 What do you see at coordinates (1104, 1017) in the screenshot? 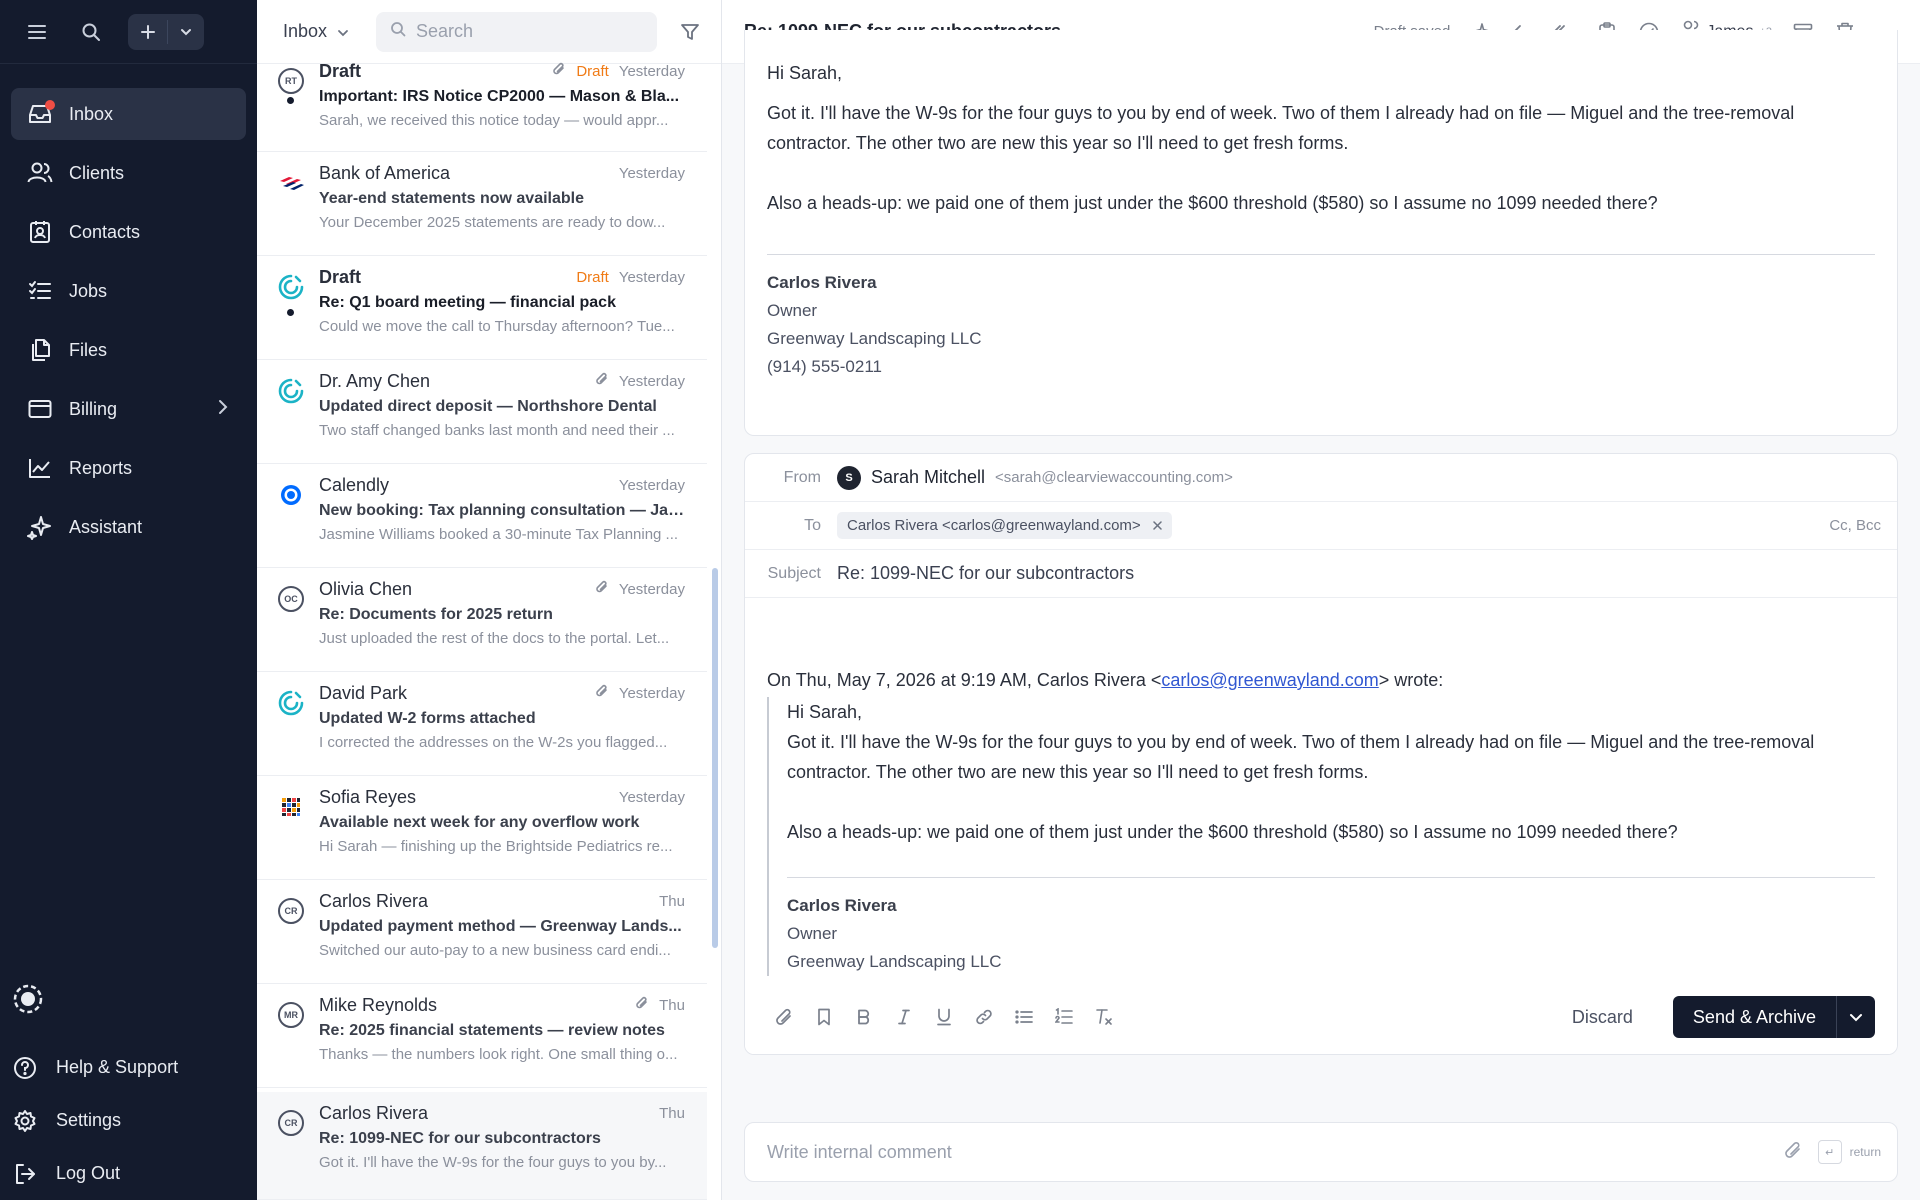
I see `clear-format-icon` at bounding box center [1104, 1017].